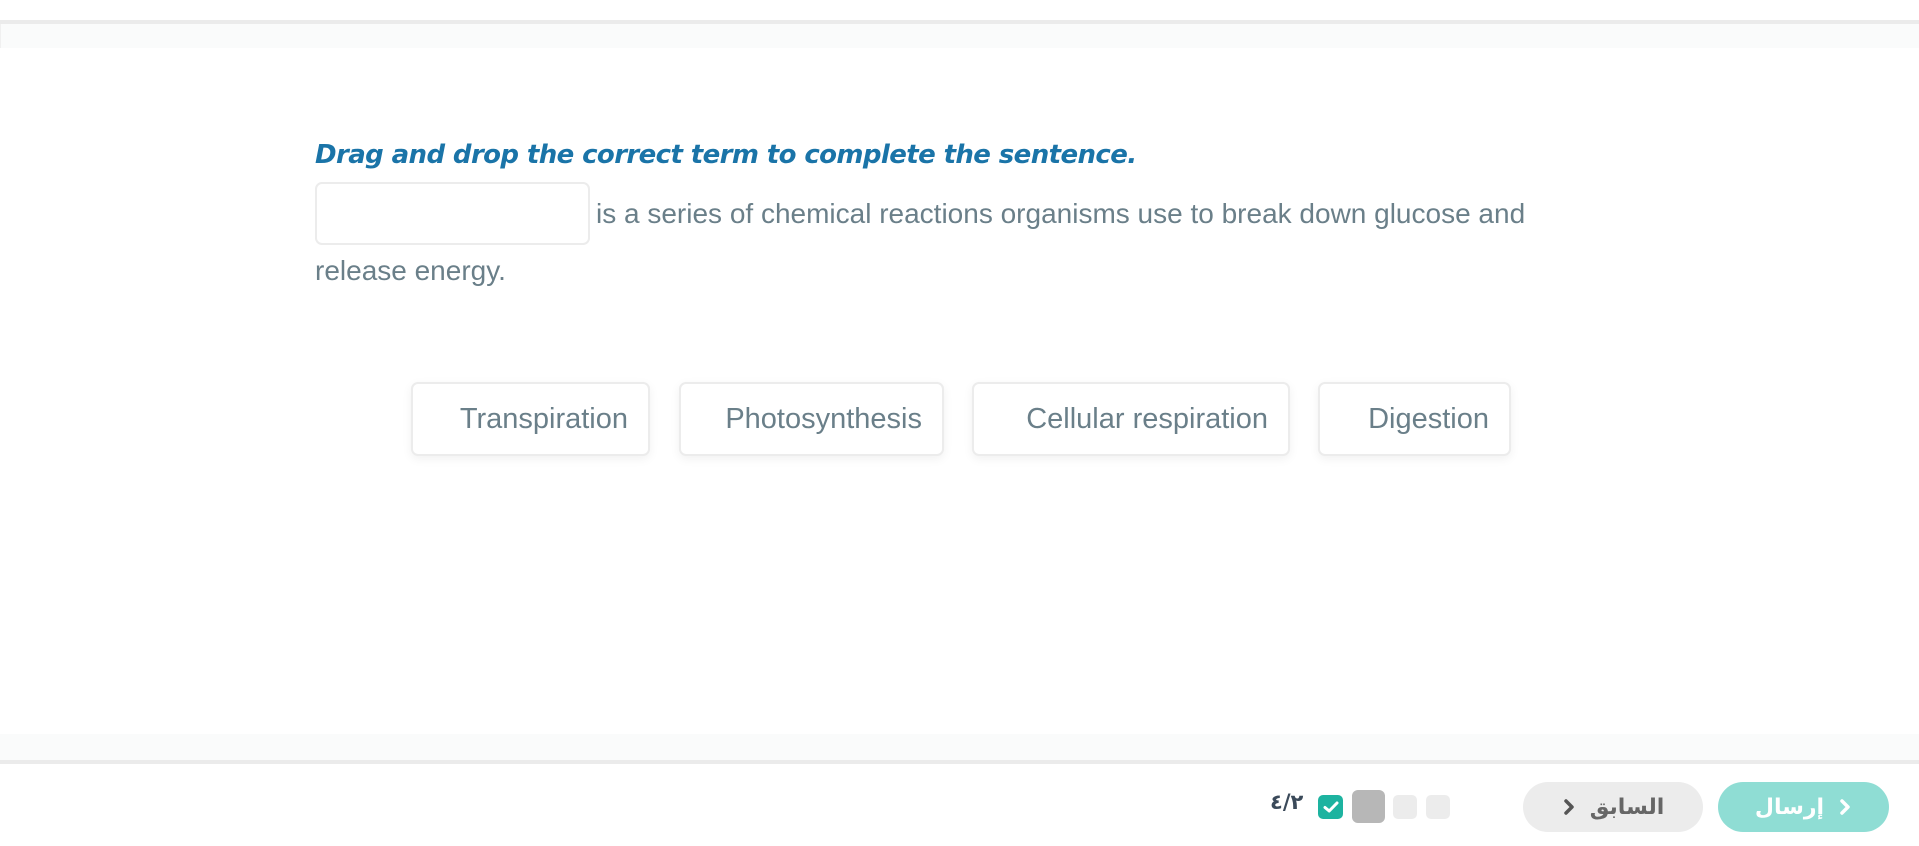 This screenshot has width=1919, height=846. What do you see at coordinates (1414, 419) in the screenshot?
I see `option-digestion: Digestion` at bounding box center [1414, 419].